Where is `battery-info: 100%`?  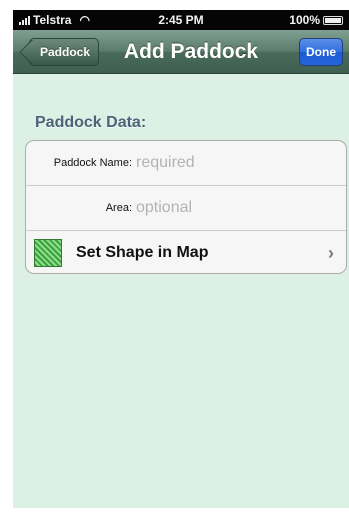
battery-info: 100% is located at coordinates (316, 20).